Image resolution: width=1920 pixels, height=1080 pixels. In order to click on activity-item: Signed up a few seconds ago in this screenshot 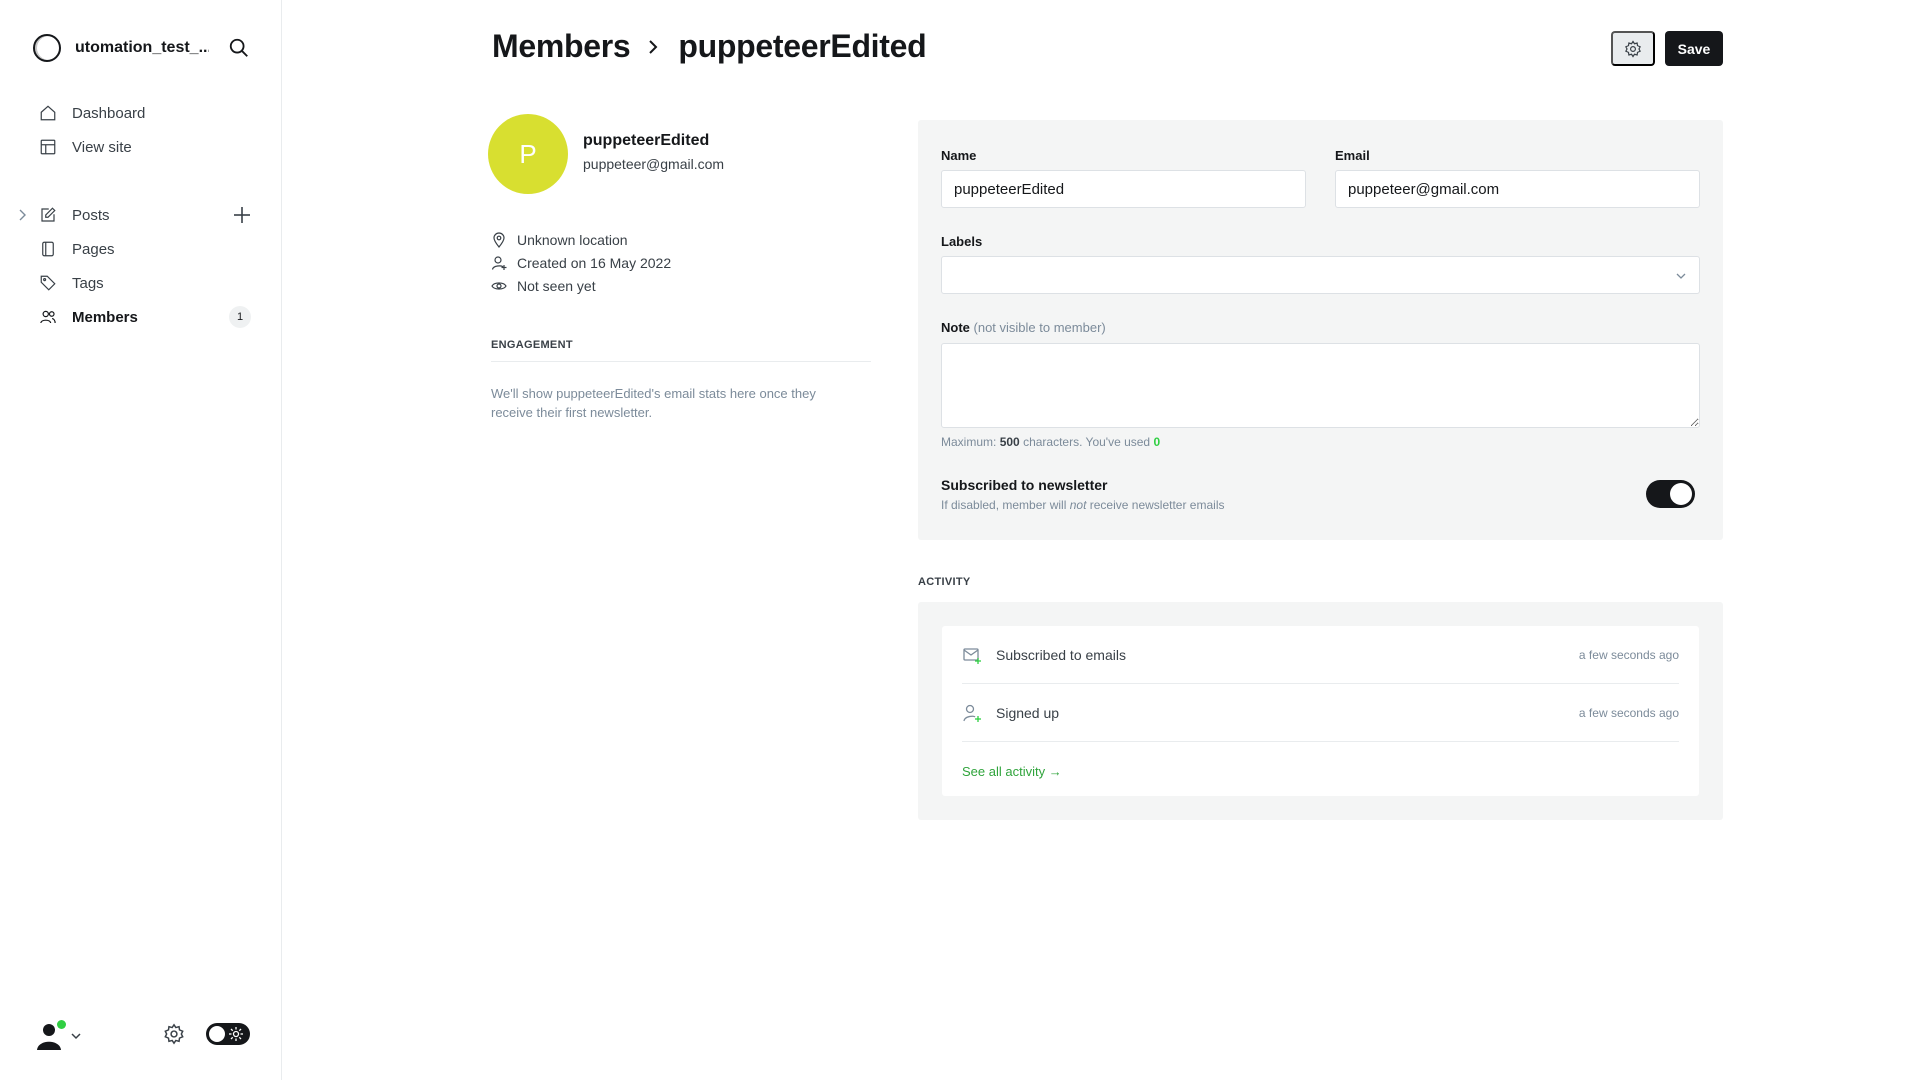, I will do `click(1320, 713)`.